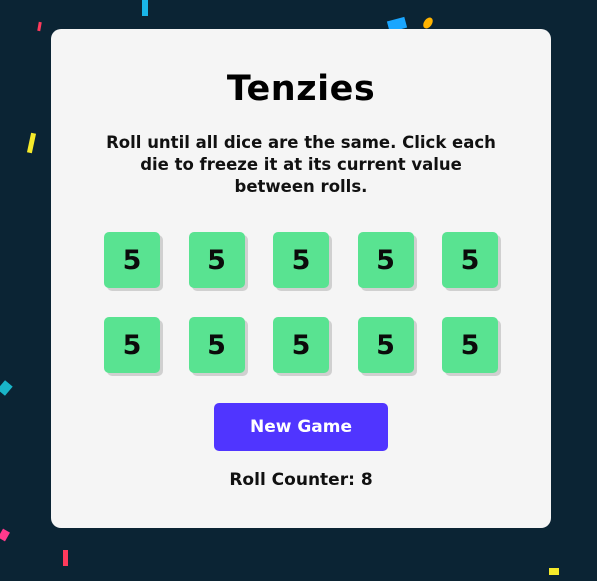  I want to click on game-title: Tenzies, so click(301, 89).